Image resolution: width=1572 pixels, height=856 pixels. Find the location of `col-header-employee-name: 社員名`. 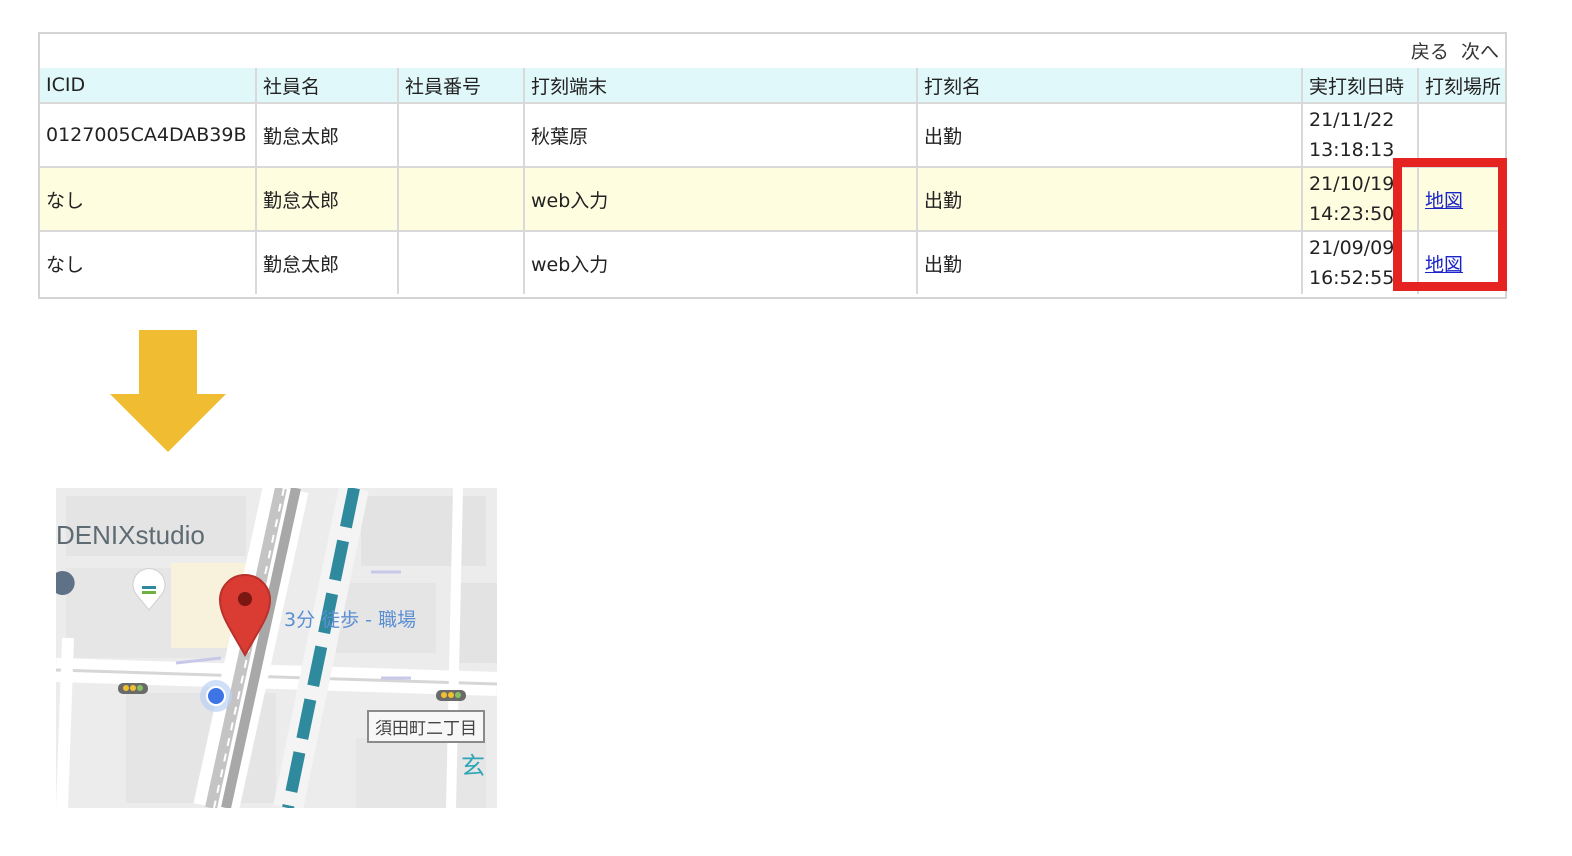

col-header-employee-name: 社員名 is located at coordinates (327, 86).